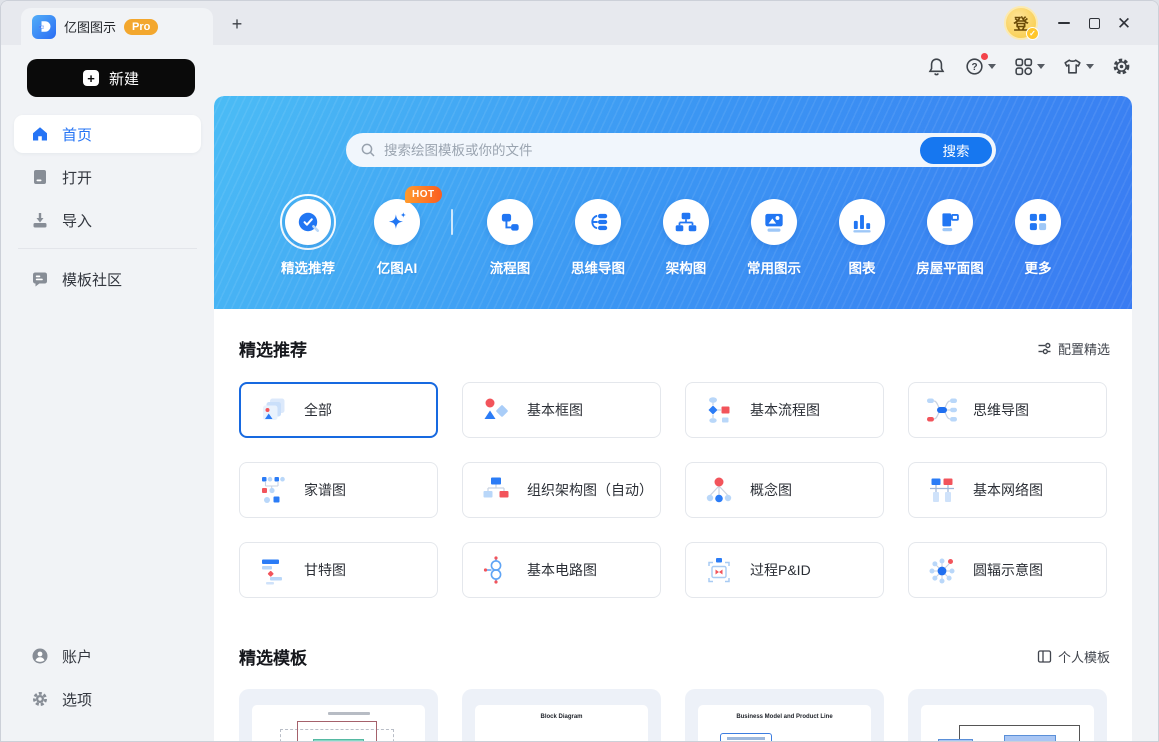 This screenshot has width=1159, height=742. What do you see at coordinates (496, 487) in the screenshot?
I see `org-chart-icon` at bounding box center [496, 487].